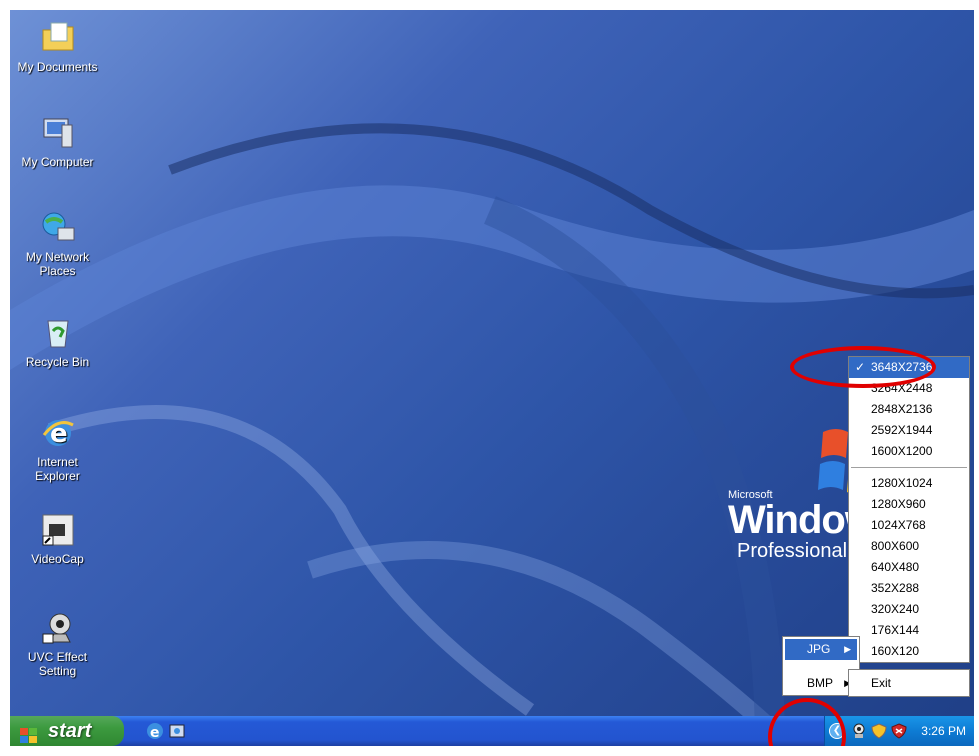 This screenshot has height=756, width=979. What do you see at coordinates (58, 133) in the screenshot?
I see `my-computer-icon` at bounding box center [58, 133].